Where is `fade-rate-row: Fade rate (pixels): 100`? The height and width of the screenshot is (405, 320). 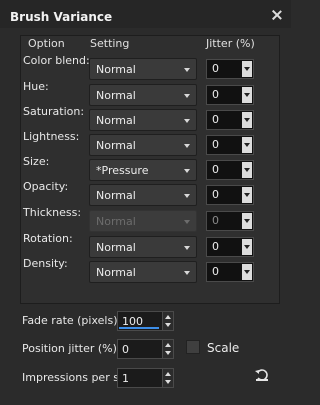
fade-rate-row: Fade rate (pixels): 100 is located at coordinates (145, 321).